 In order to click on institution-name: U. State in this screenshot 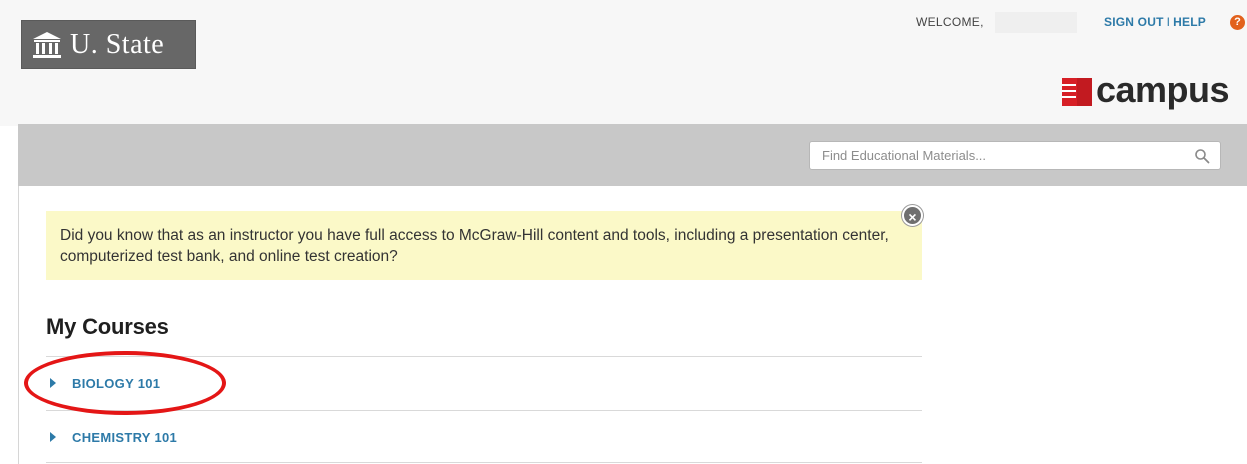, I will do `click(117, 44)`.